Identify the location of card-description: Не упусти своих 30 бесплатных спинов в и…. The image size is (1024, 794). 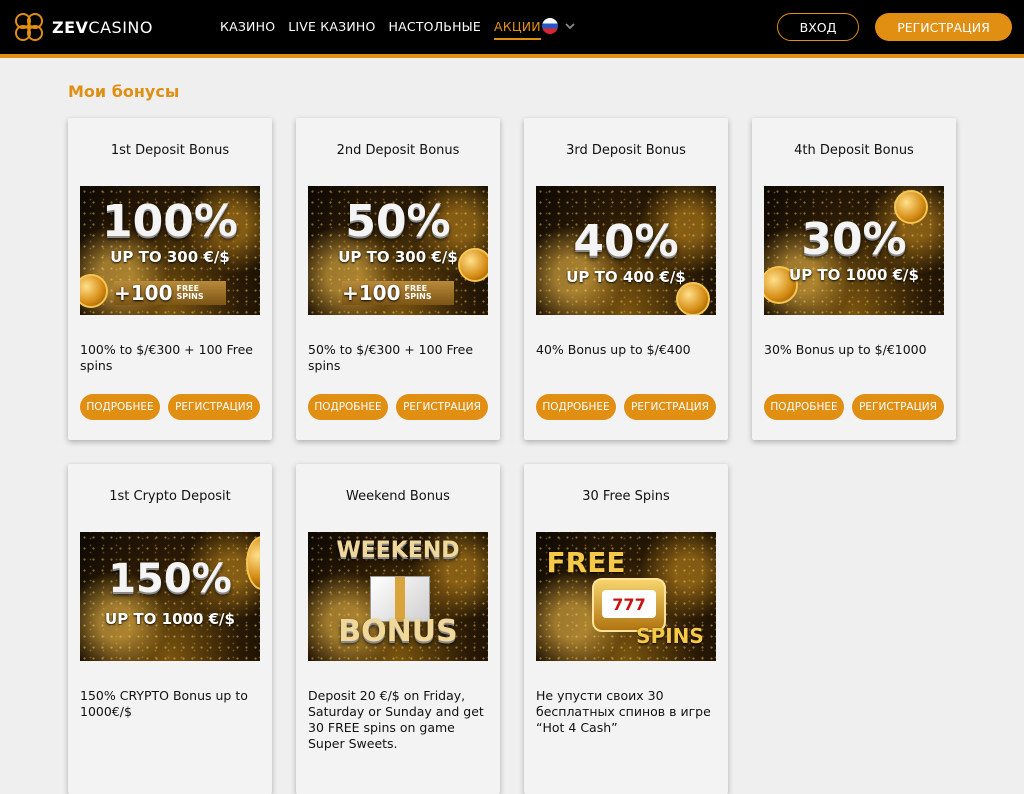
(623, 711).